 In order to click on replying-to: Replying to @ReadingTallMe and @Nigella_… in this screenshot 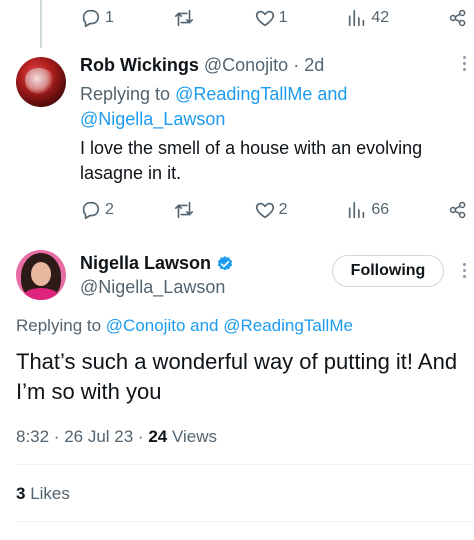, I will do `click(260, 107)`.